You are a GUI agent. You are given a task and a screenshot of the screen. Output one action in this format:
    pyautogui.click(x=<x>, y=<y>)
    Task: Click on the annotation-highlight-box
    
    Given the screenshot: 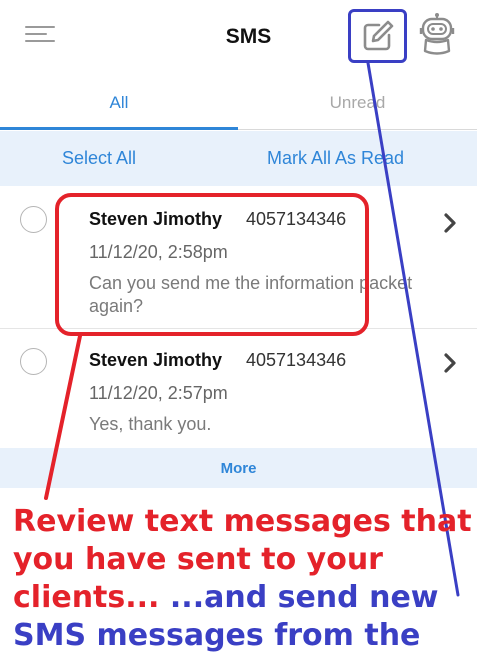 What is the action you would take?
    pyautogui.click(x=212, y=264)
    